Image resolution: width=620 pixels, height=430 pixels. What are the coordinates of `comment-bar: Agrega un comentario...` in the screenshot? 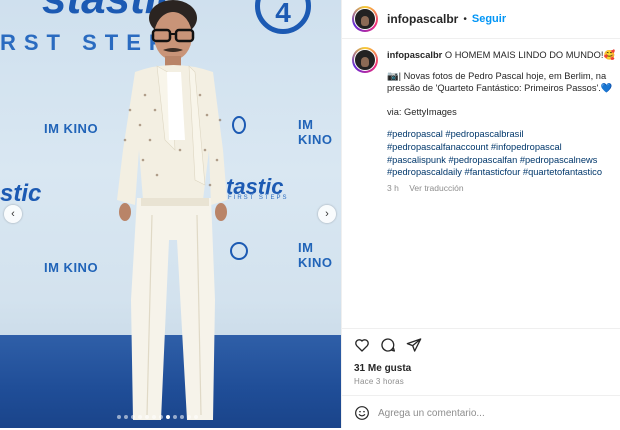 It's located at (481, 412).